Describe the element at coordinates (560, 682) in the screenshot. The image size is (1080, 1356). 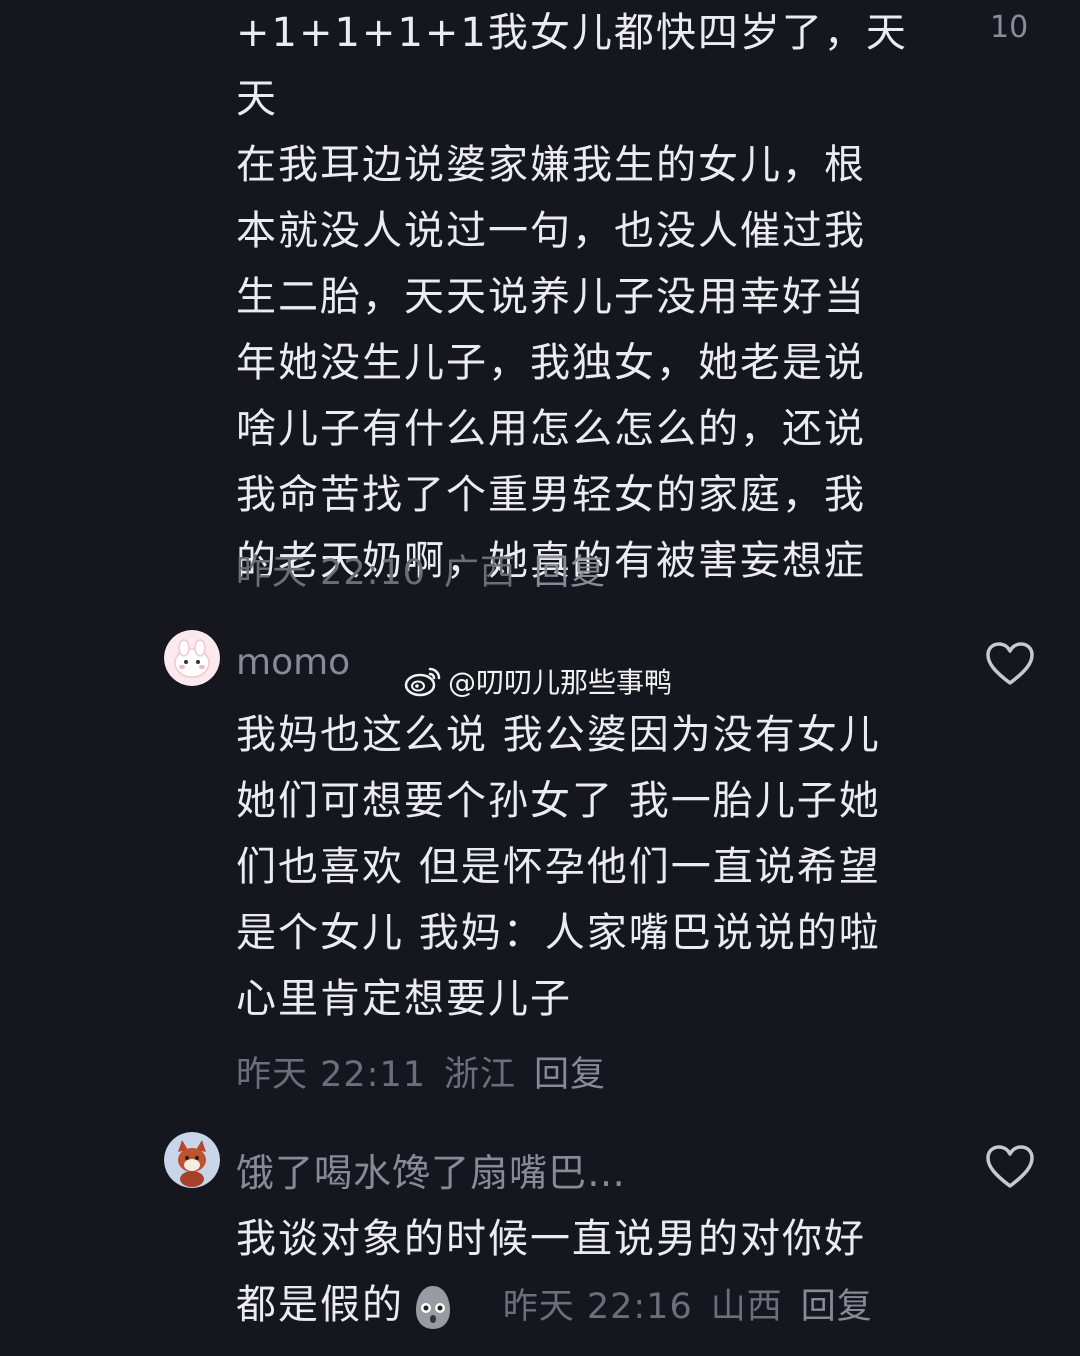
I see `watermark-text: @叨叨儿那些事鸭` at that location.